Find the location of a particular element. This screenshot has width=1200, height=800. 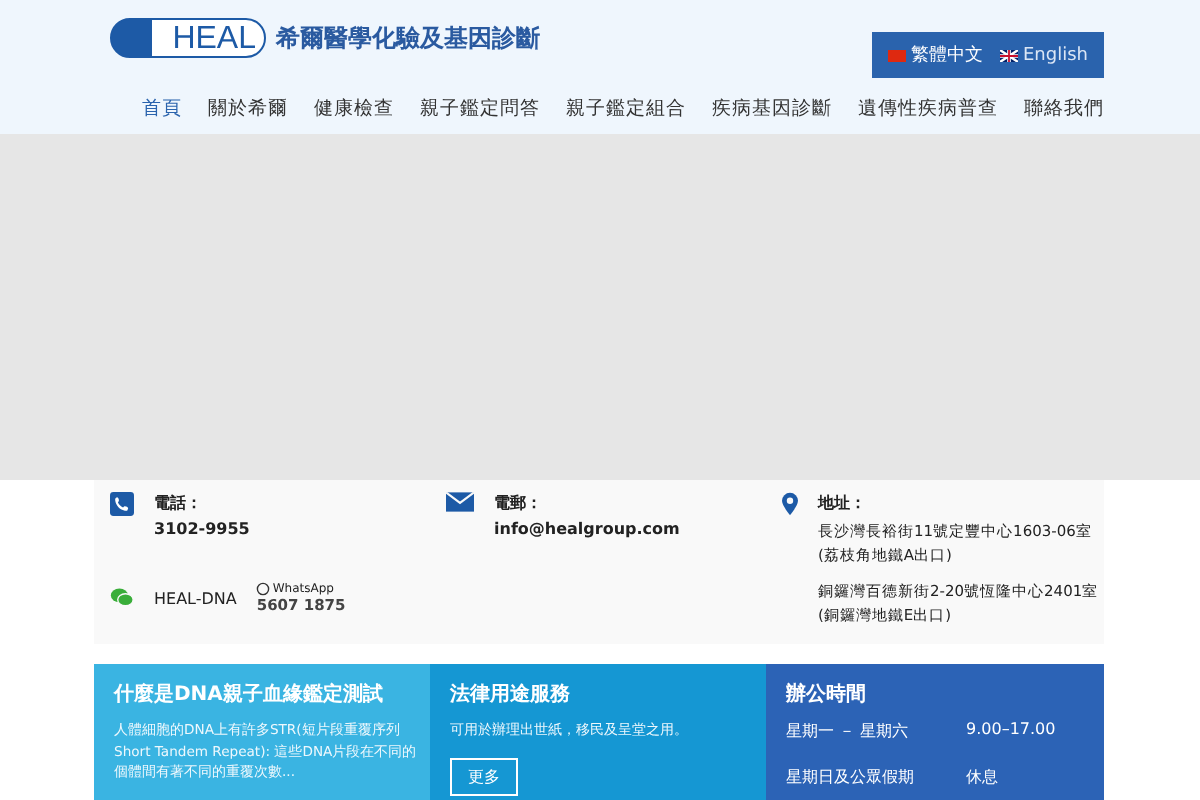

nav-link: 疾病基因診斷 is located at coordinates (772, 109).